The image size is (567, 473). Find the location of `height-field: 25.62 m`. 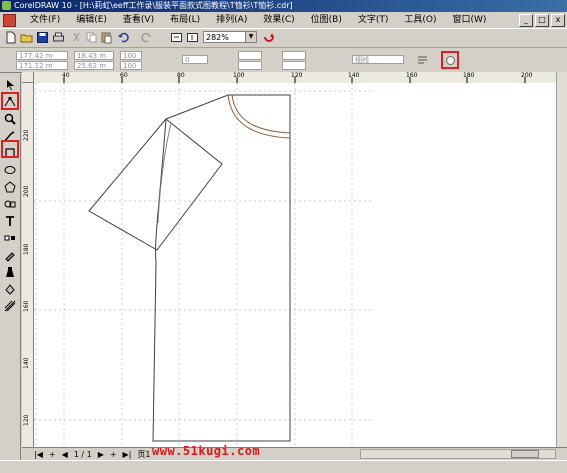

height-field: 25.62 m is located at coordinates (94, 65).